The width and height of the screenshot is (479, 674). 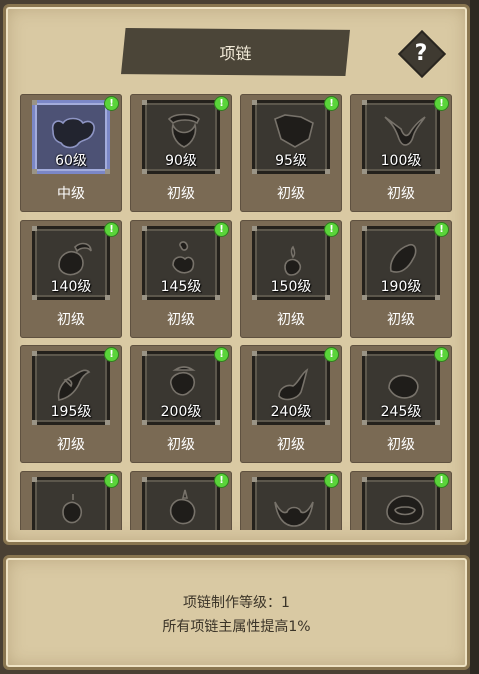 I want to click on necklace-card: ! 145级初级, so click(x=181, y=279).